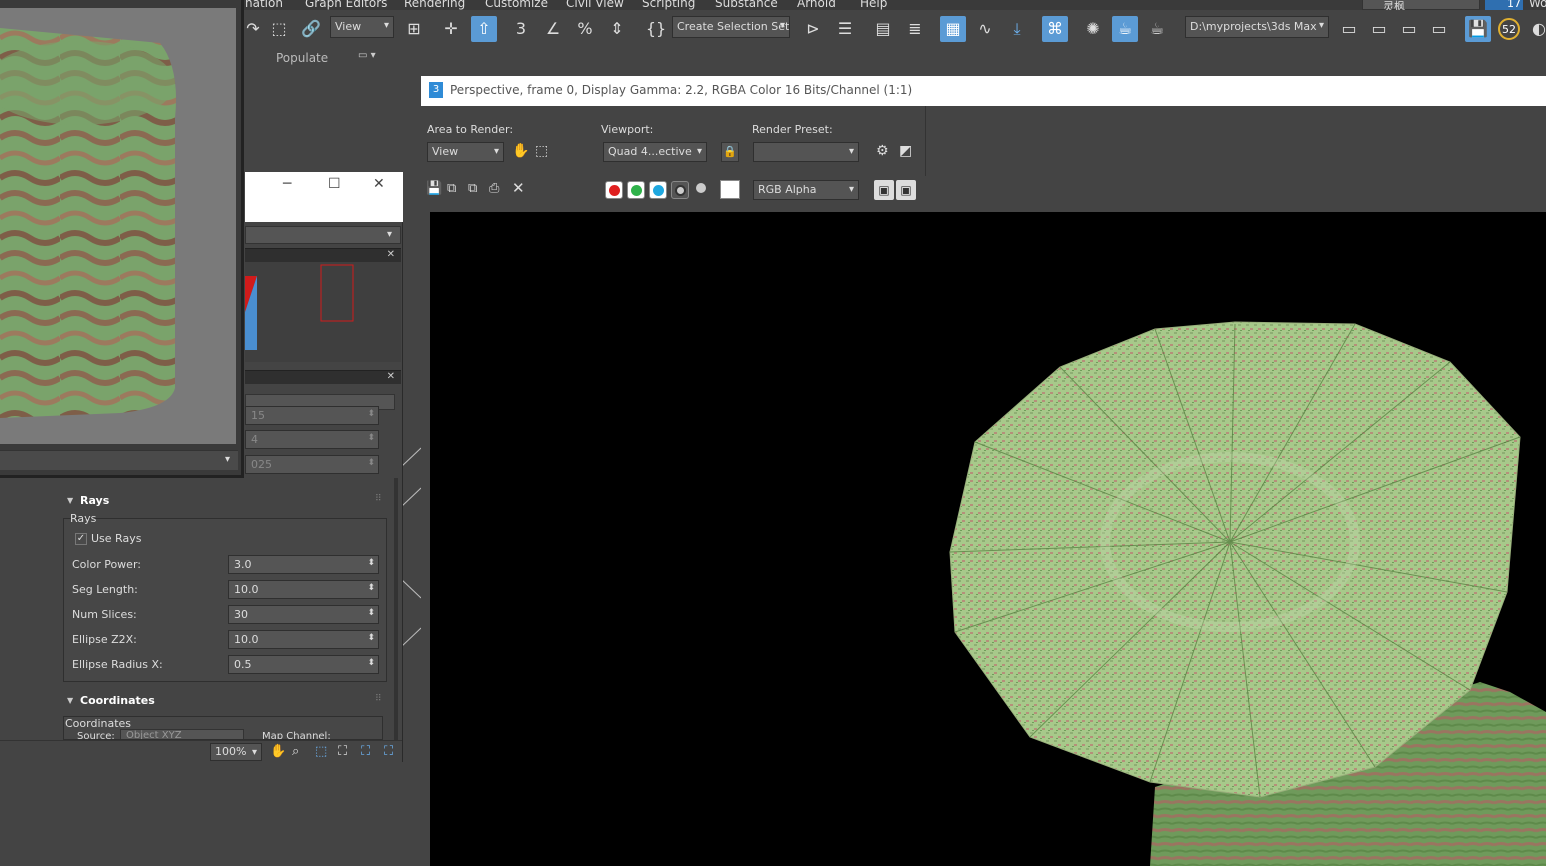 This screenshot has width=1546, height=866. What do you see at coordinates (1093, 29) in the screenshot?
I see `material-editor-icon: ✺` at bounding box center [1093, 29].